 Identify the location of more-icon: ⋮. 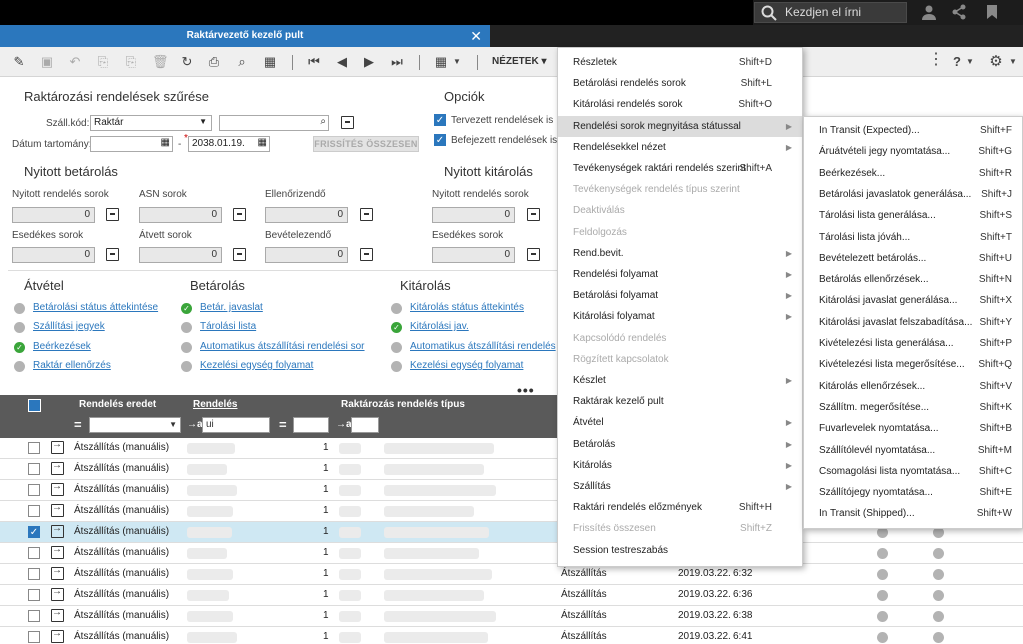
(936, 60).